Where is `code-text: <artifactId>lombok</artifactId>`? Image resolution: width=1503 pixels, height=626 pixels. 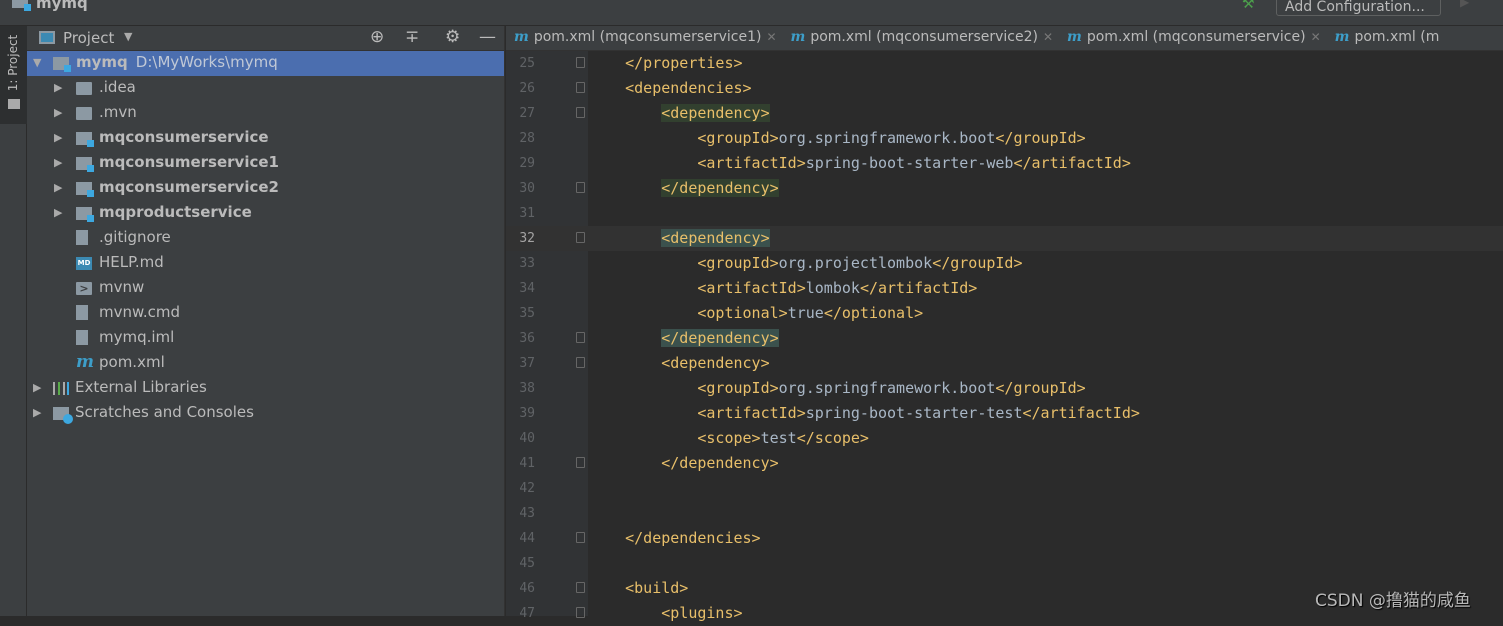 code-text: <artifactId>lombok</artifactId> is located at coordinates (783, 288).